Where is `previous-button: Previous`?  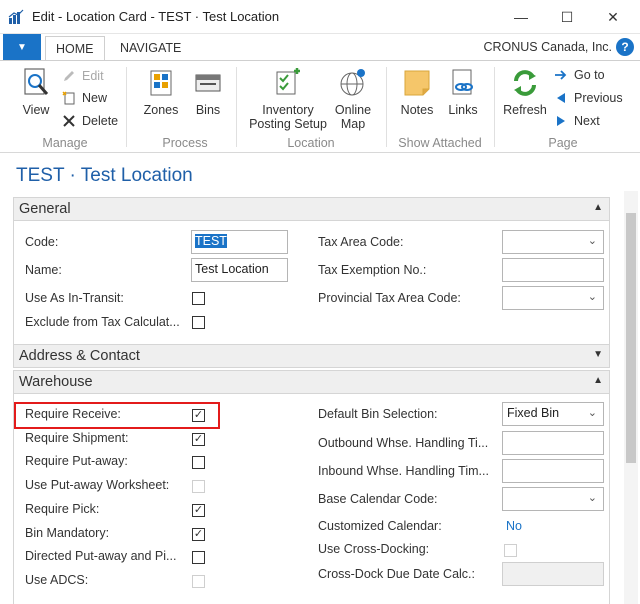
previous-button: Previous is located at coordinates (588, 98).